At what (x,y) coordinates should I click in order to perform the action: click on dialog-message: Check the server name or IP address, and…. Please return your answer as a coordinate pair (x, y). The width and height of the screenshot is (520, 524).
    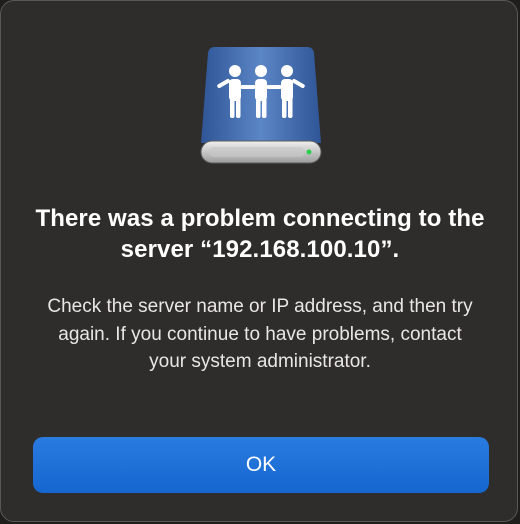
    Looking at the image, I should click on (260, 334).